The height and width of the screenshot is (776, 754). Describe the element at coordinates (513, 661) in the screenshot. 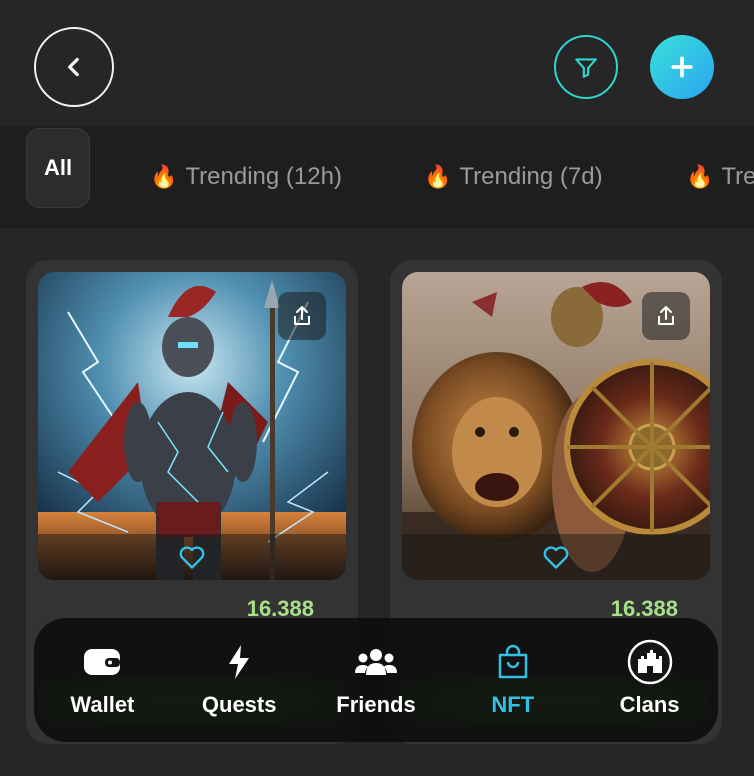

I see `shopping-bag-icon` at that location.